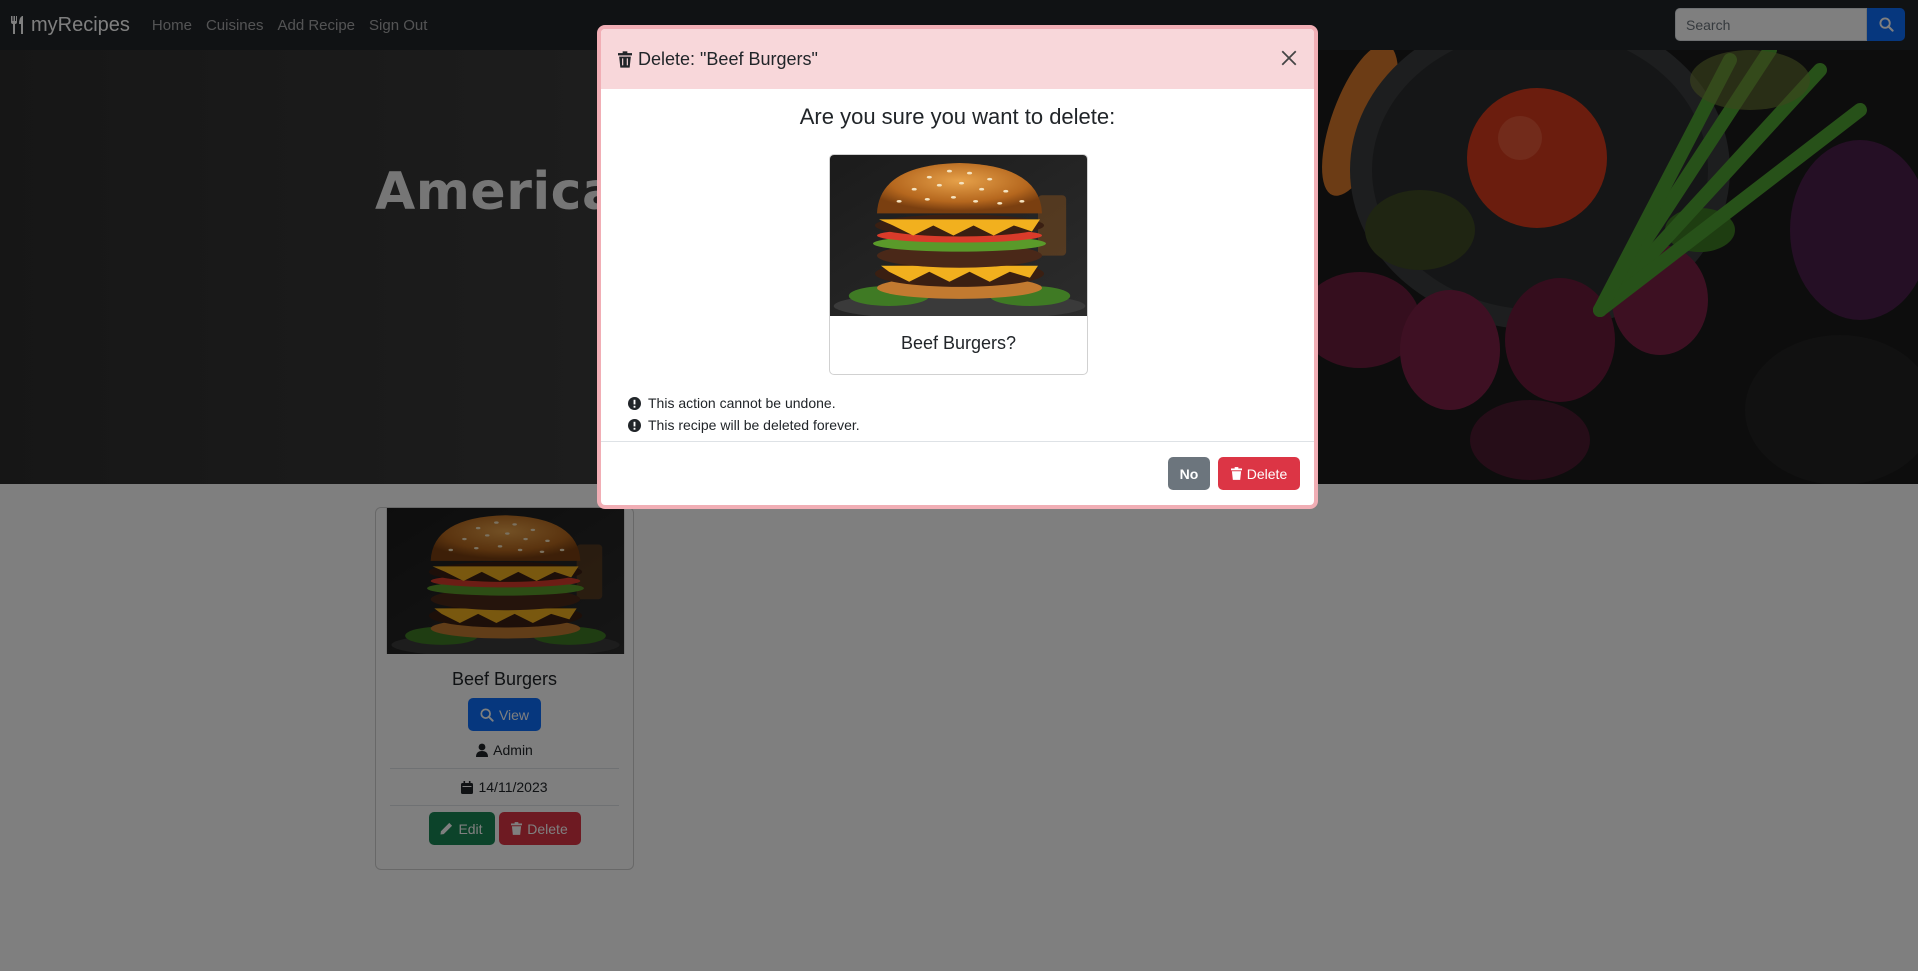  I want to click on modal-title: Delete: "Beef Burgers", so click(718, 59).